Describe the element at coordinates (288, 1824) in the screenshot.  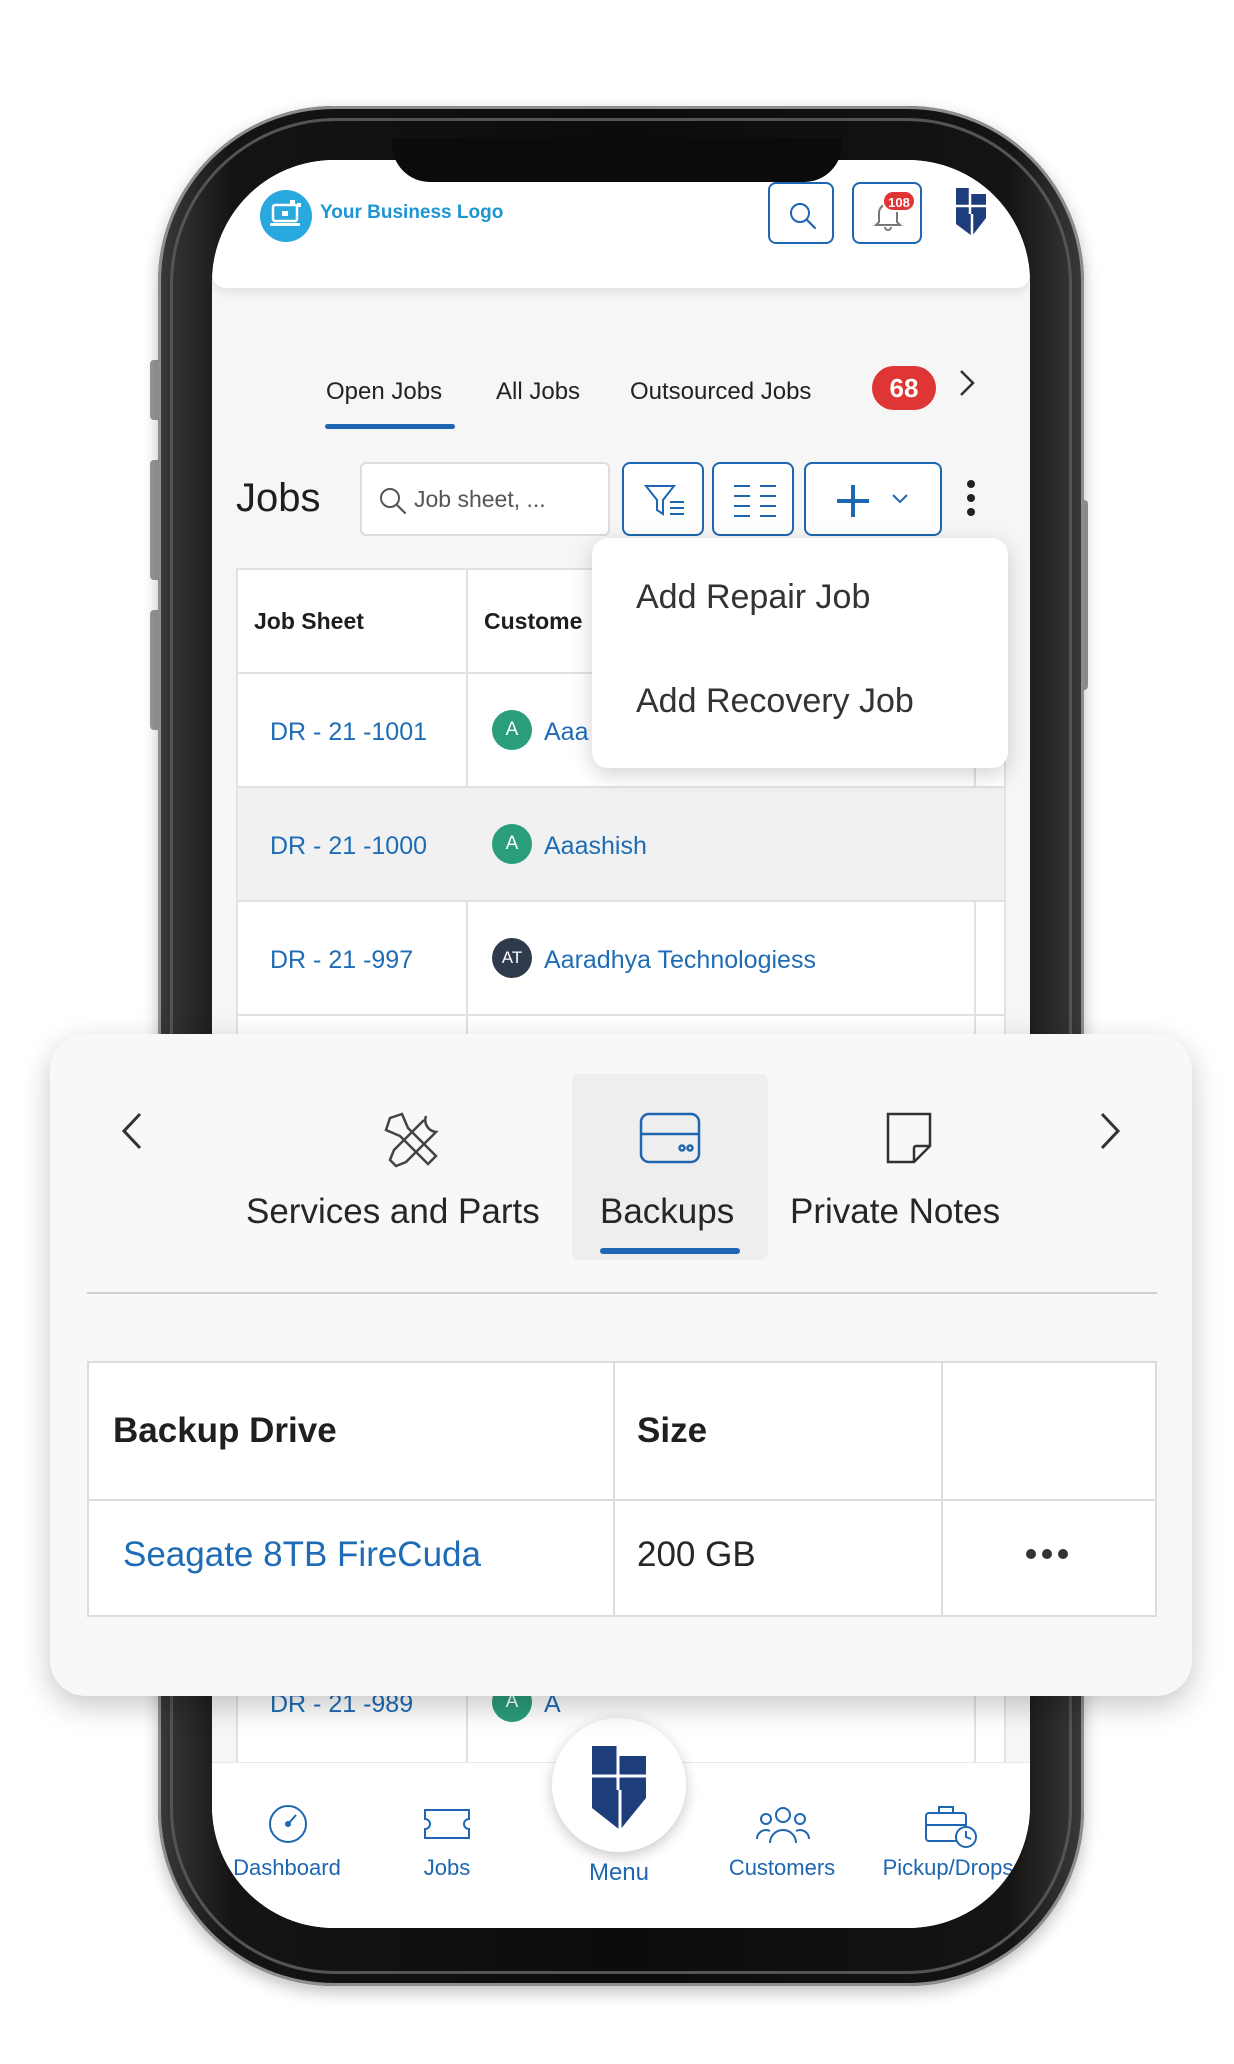
I see `dashboard-gauge-icon` at that location.